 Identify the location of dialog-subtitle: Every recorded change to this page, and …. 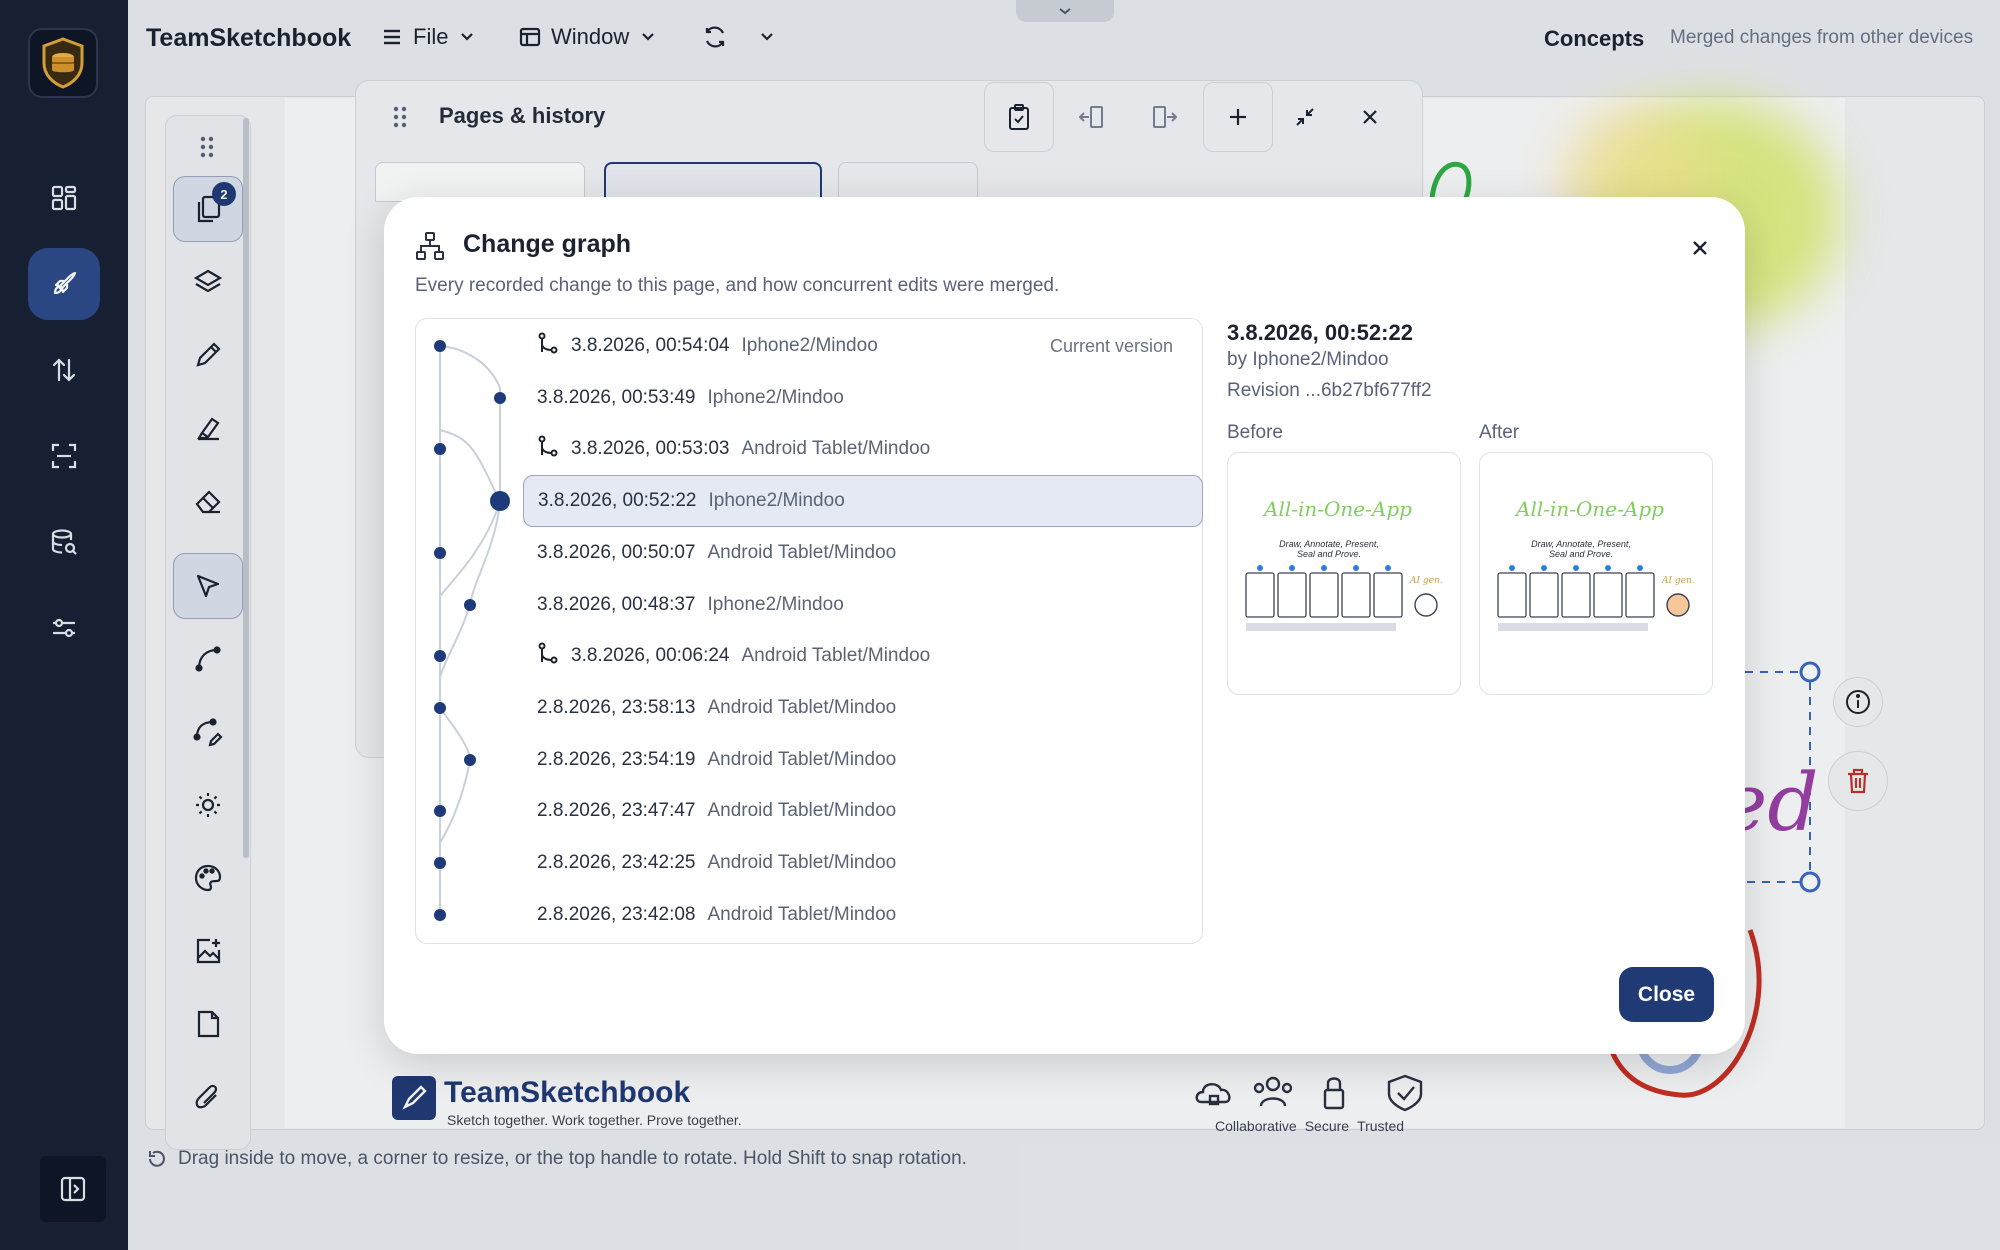
(737, 285).